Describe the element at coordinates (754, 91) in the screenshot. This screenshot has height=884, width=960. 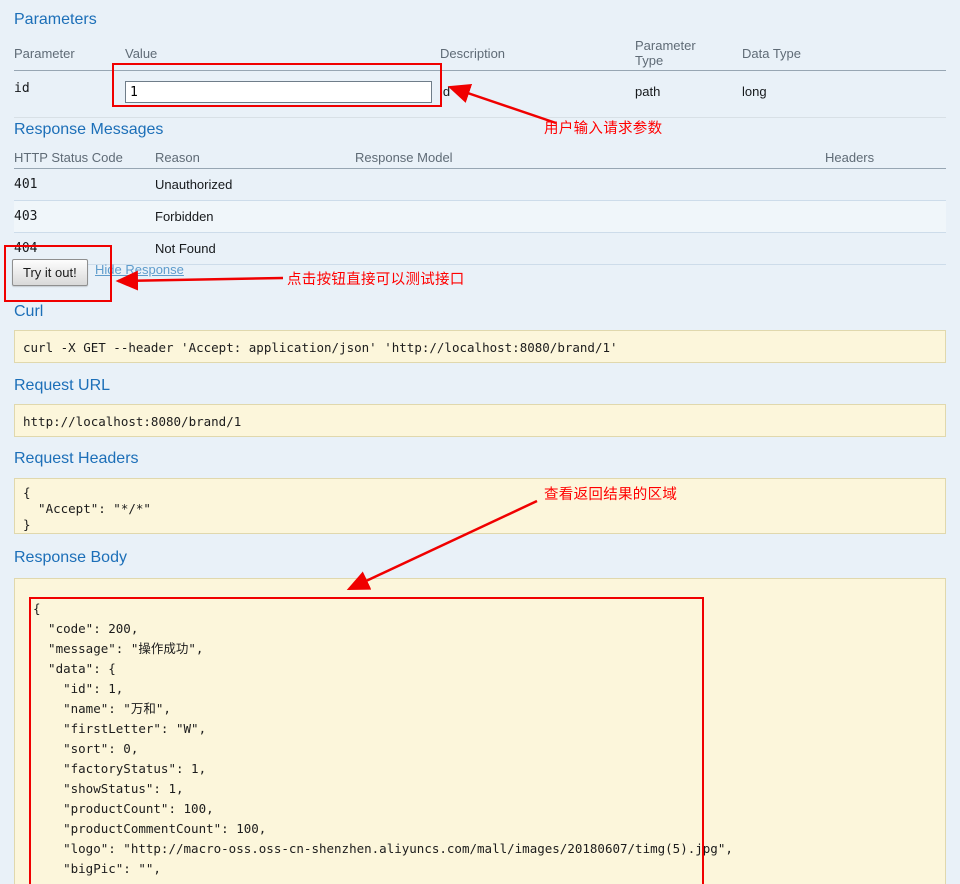
I see `param-data-type-value: long` at that location.